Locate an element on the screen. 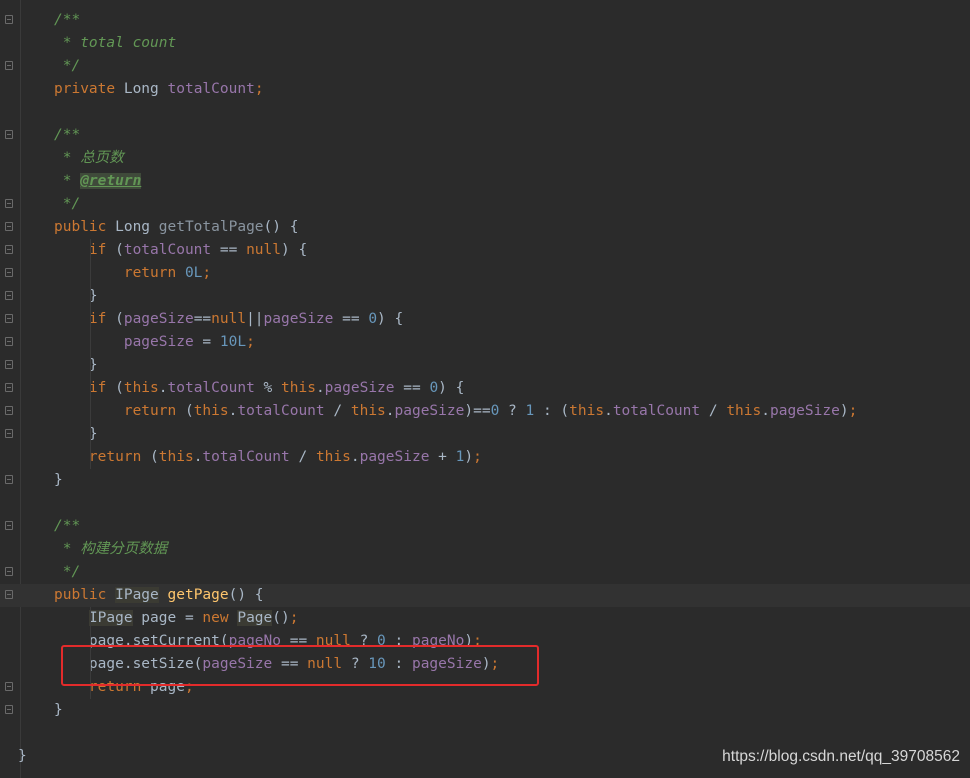 Image resolution: width=970 pixels, height=778 pixels. code-line: * @return is located at coordinates (485, 181).